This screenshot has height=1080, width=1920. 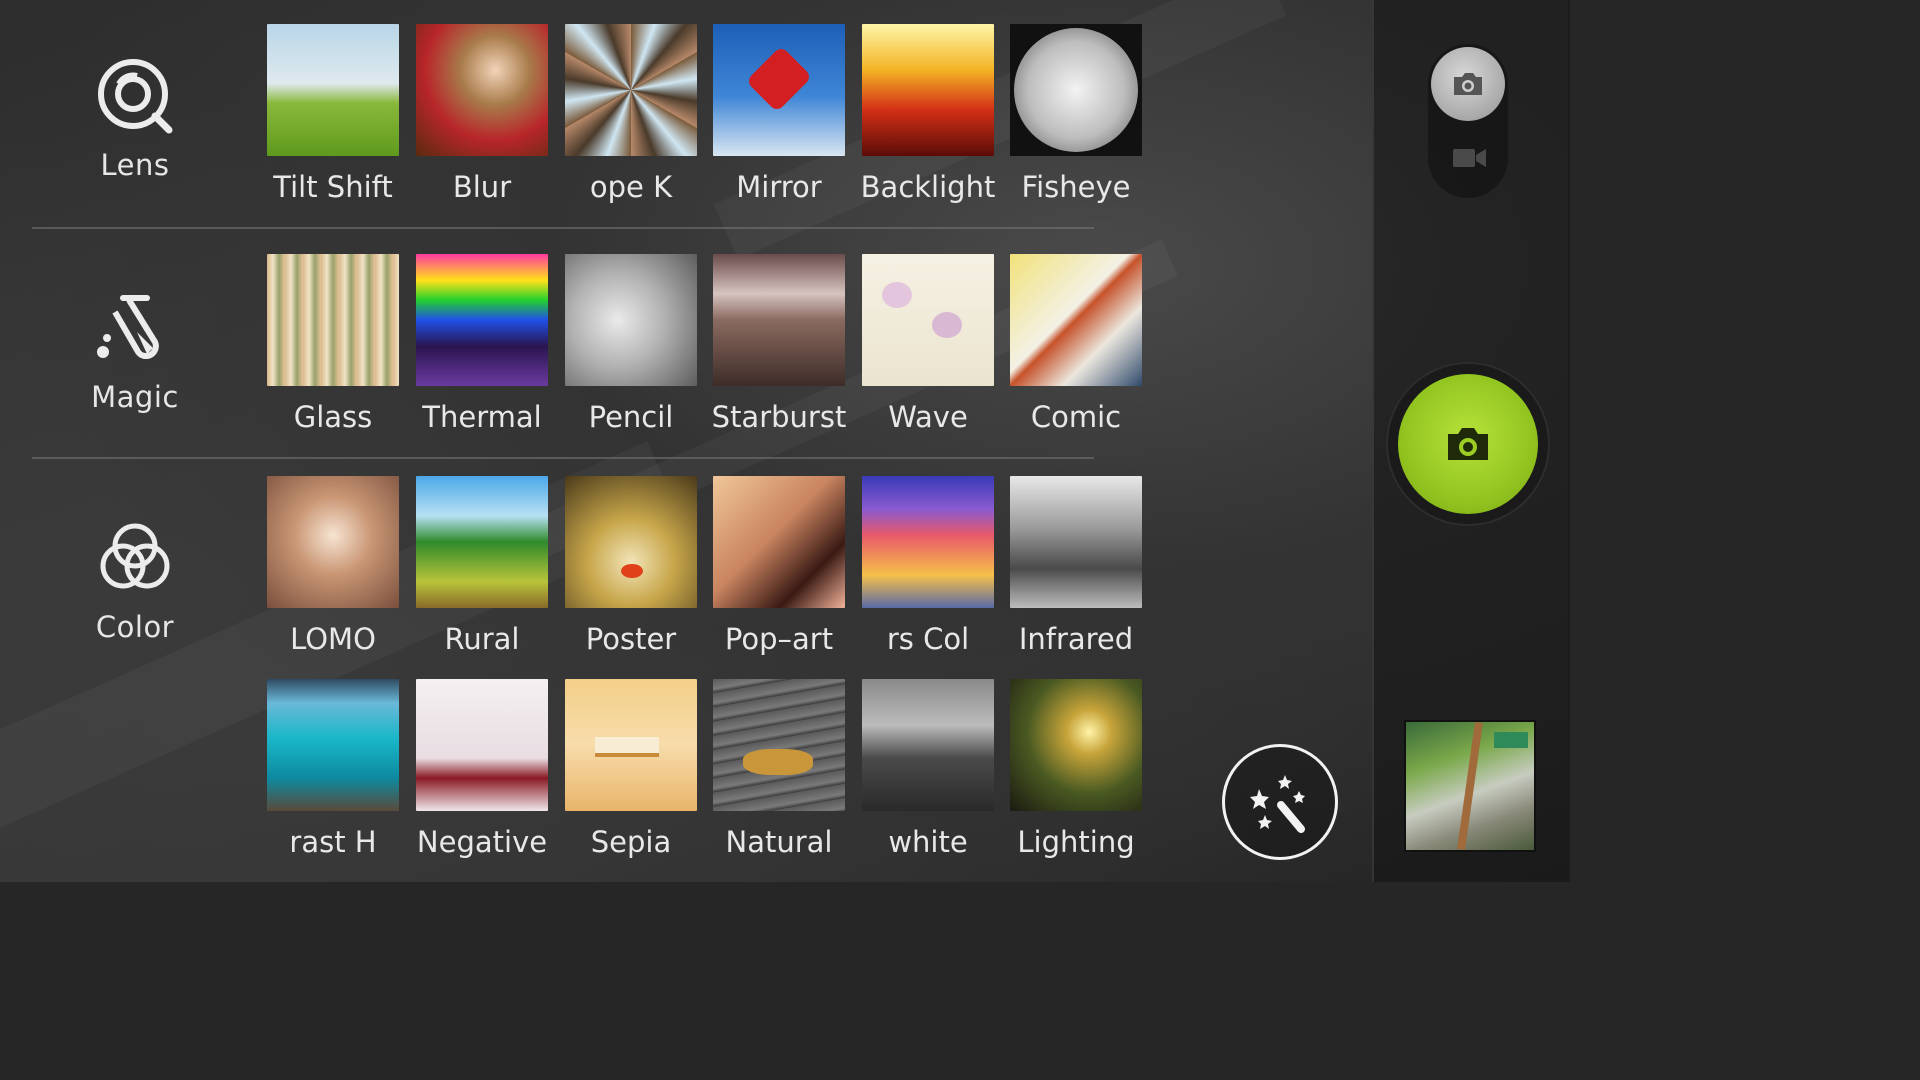 What do you see at coordinates (631, 187) in the screenshot?
I see `filter-label: ope K` at bounding box center [631, 187].